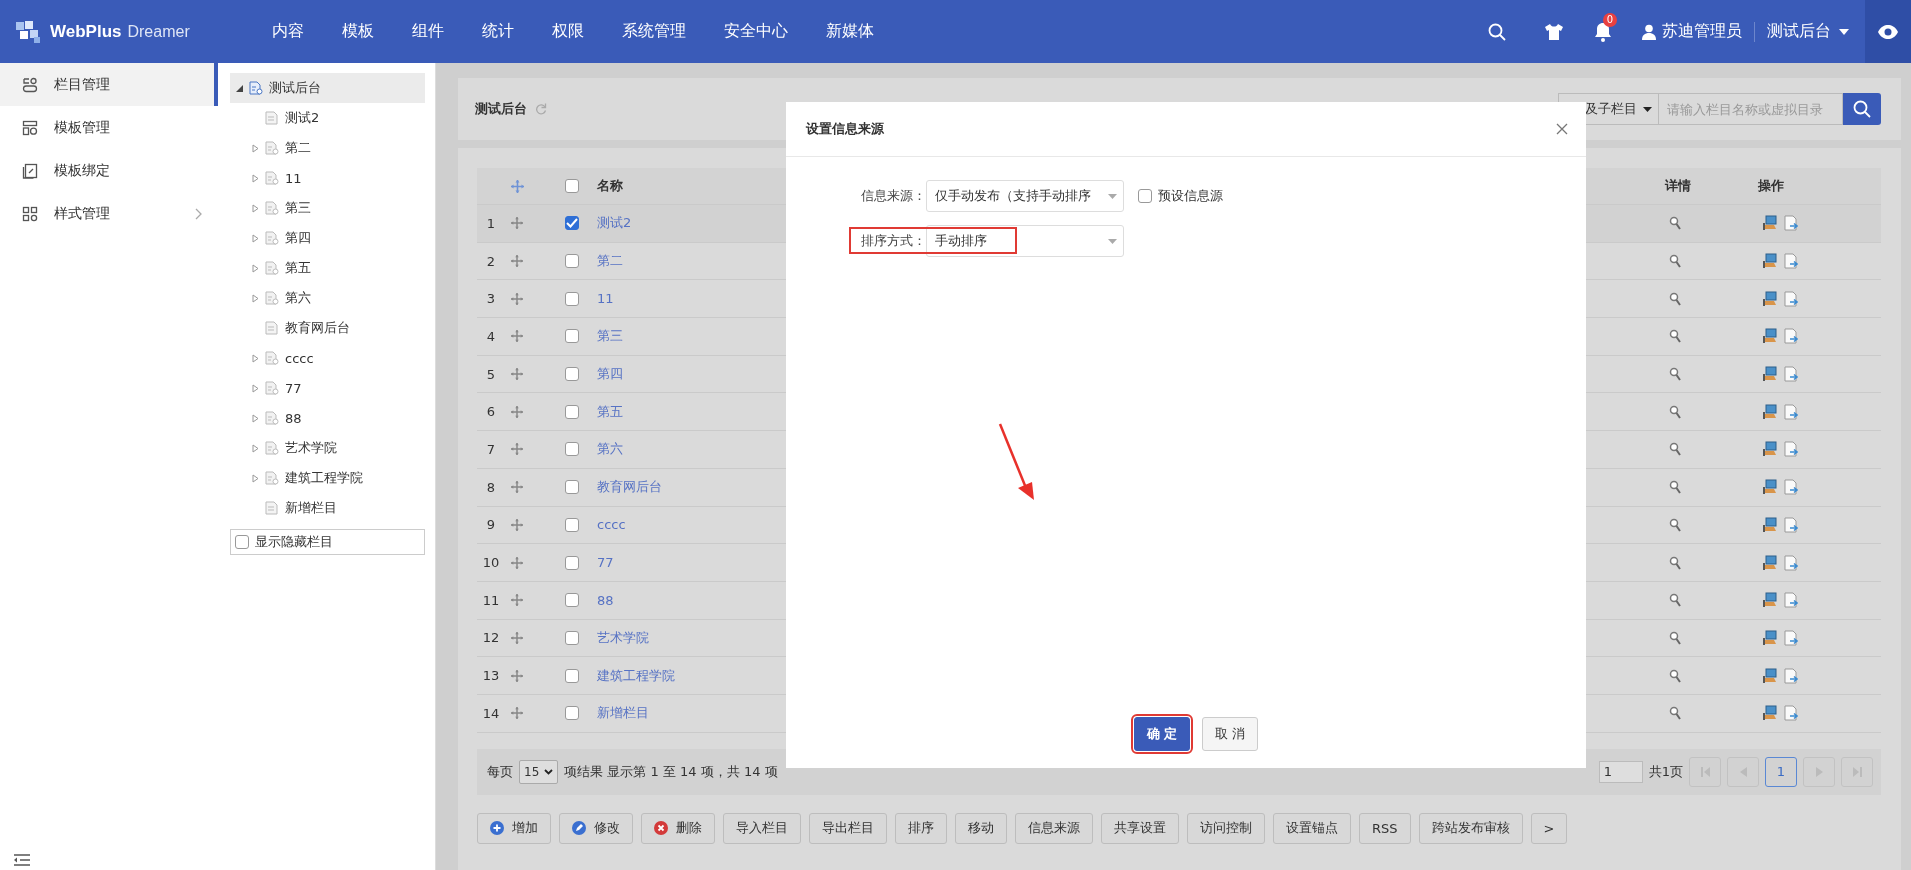  What do you see at coordinates (596, 828) in the screenshot?
I see `toolbar-button: 修改` at bounding box center [596, 828].